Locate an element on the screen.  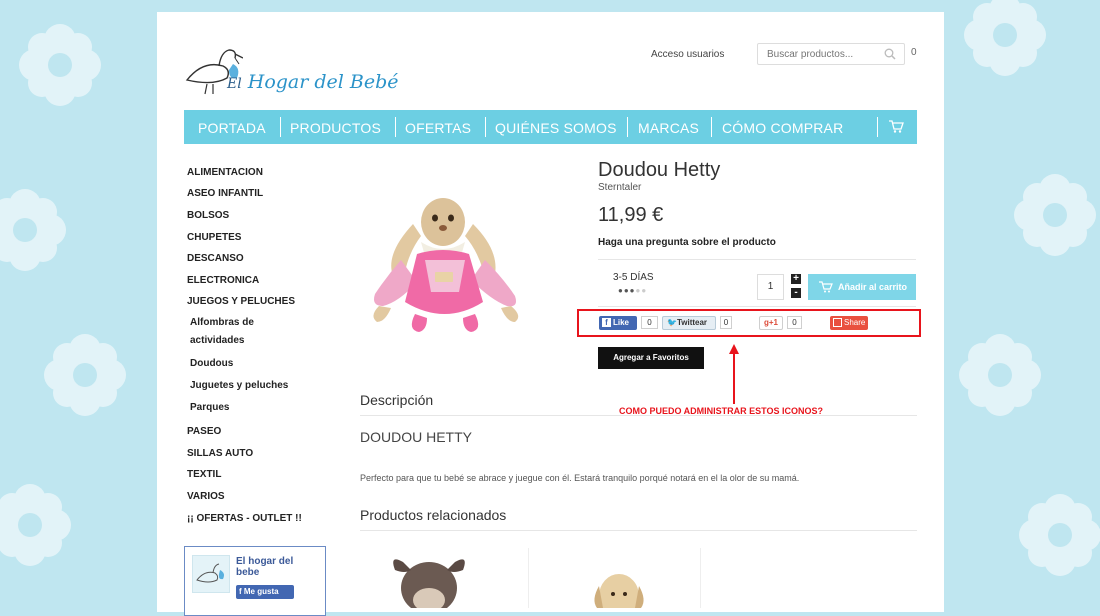
add-to-cart-button: Añadir al carrito is located at coordinates (862, 287).